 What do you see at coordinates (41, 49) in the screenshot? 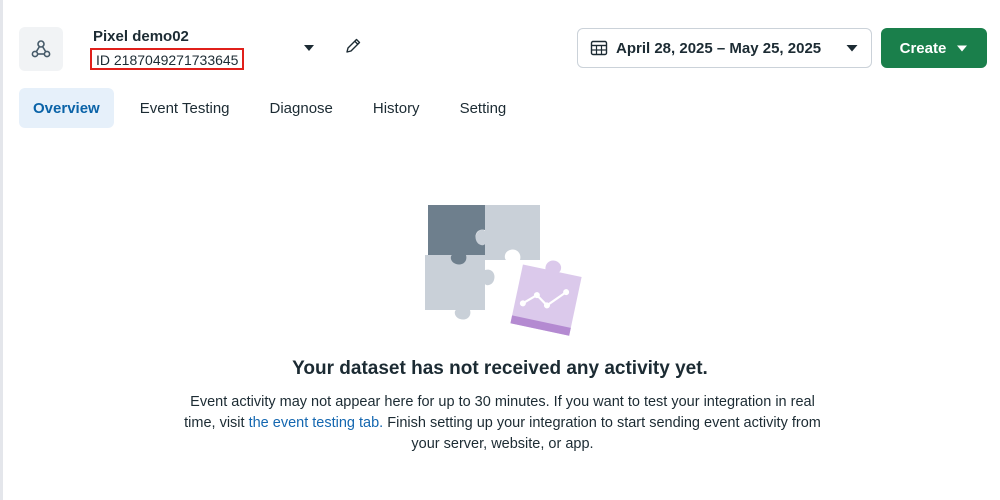
I see `dataset-nodes-icon` at bounding box center [41, 49].